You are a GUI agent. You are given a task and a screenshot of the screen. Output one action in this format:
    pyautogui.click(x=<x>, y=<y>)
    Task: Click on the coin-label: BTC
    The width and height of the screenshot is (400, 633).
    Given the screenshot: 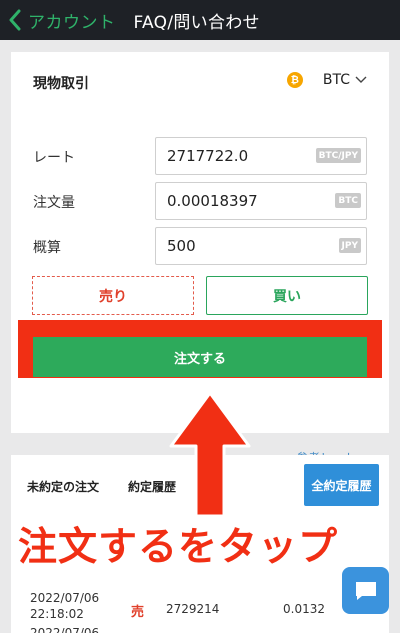 What is the action you would take?
    pyautogui.click(x=336, y=80)
    